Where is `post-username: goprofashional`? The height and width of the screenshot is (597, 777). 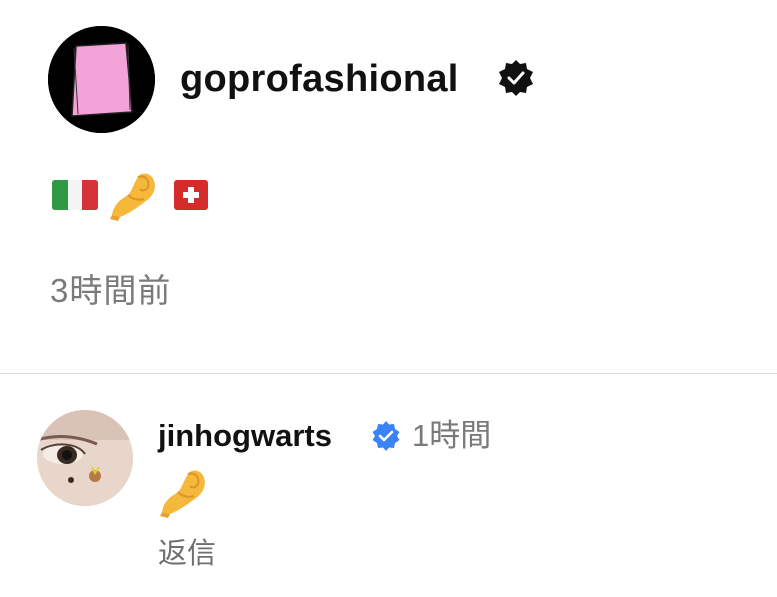
post-username: goprofashional is located at coordinates (319, 79).